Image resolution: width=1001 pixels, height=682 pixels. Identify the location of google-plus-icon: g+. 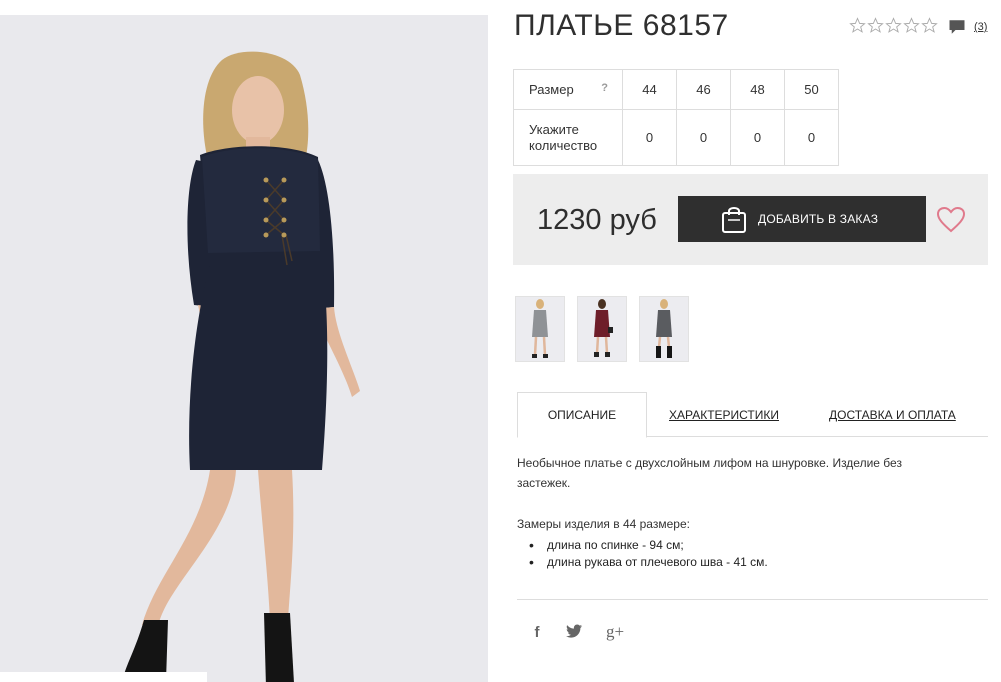
(615, 631).